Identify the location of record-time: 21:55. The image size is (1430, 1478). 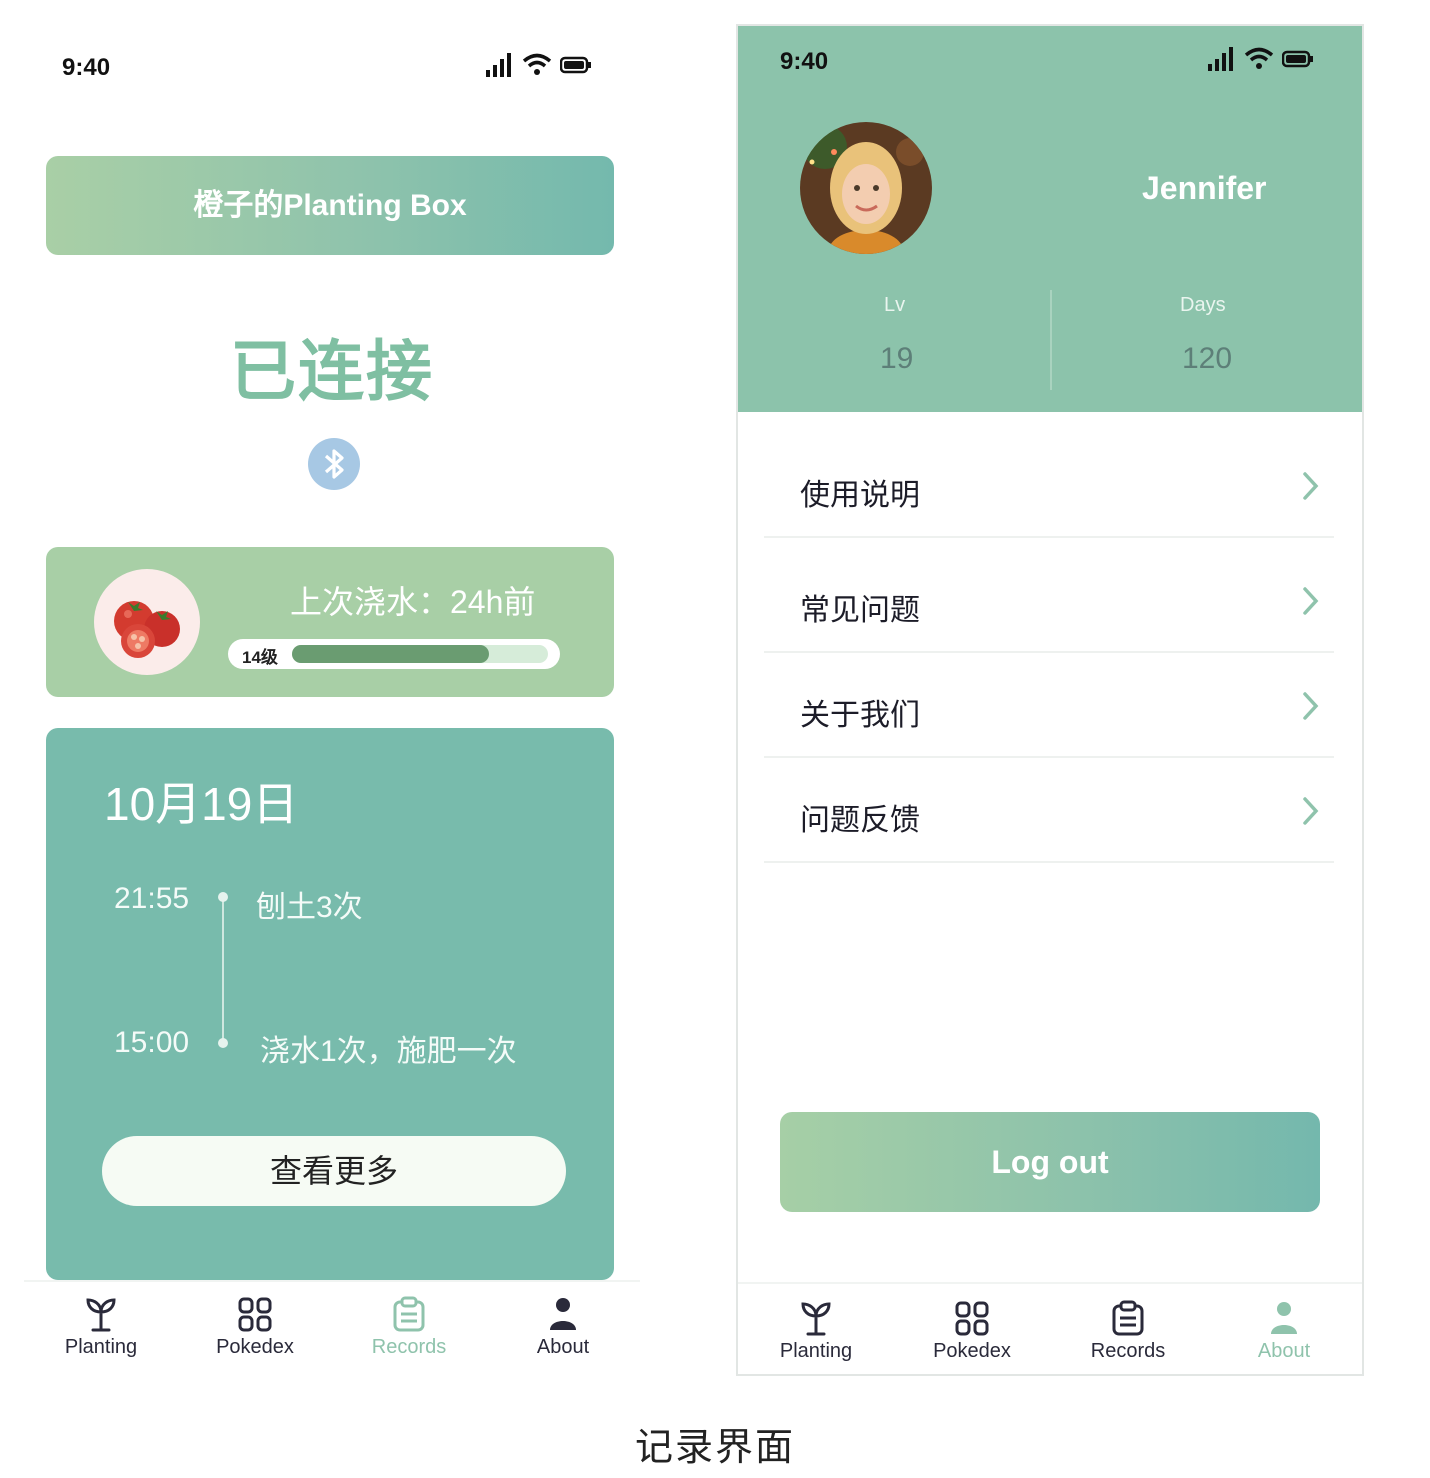
(152, 898).